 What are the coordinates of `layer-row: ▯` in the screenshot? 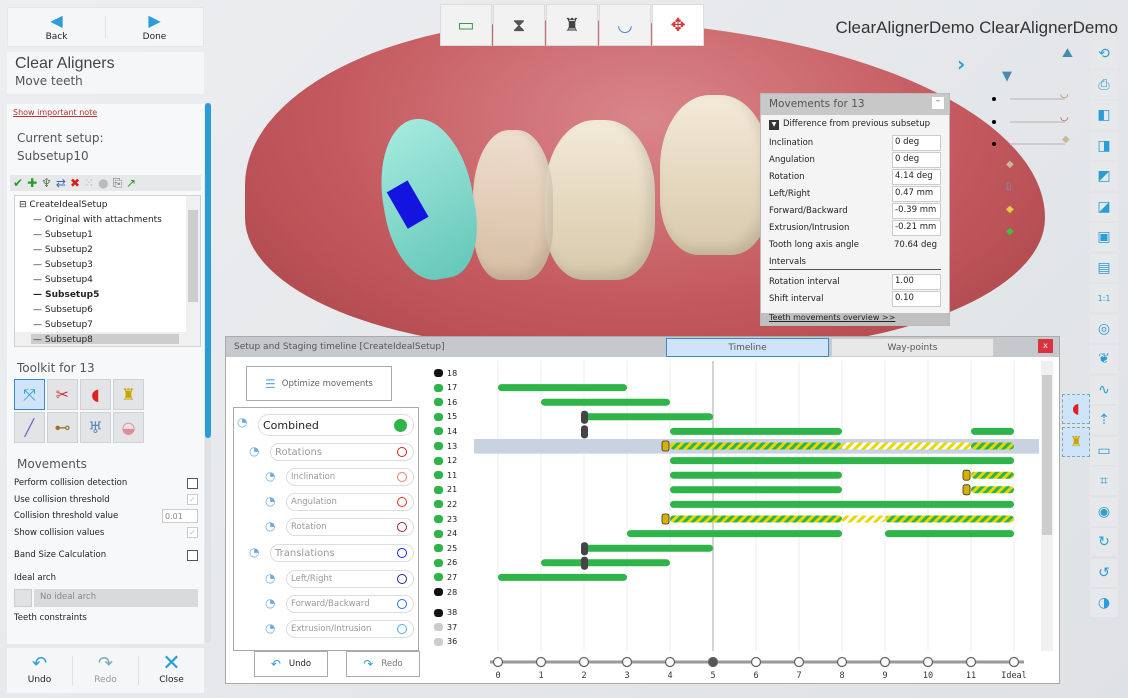 It's located at (1037, 190).